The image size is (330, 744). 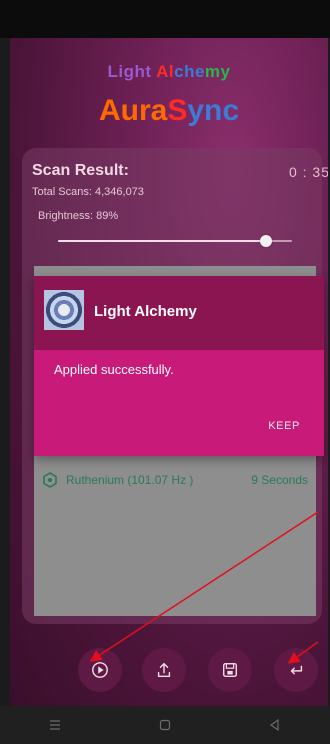 What do you see at coordinates (114, 369) in the screenshot?
I see `dialog-message: Applied successfully.` at bounding box center [114, 369].